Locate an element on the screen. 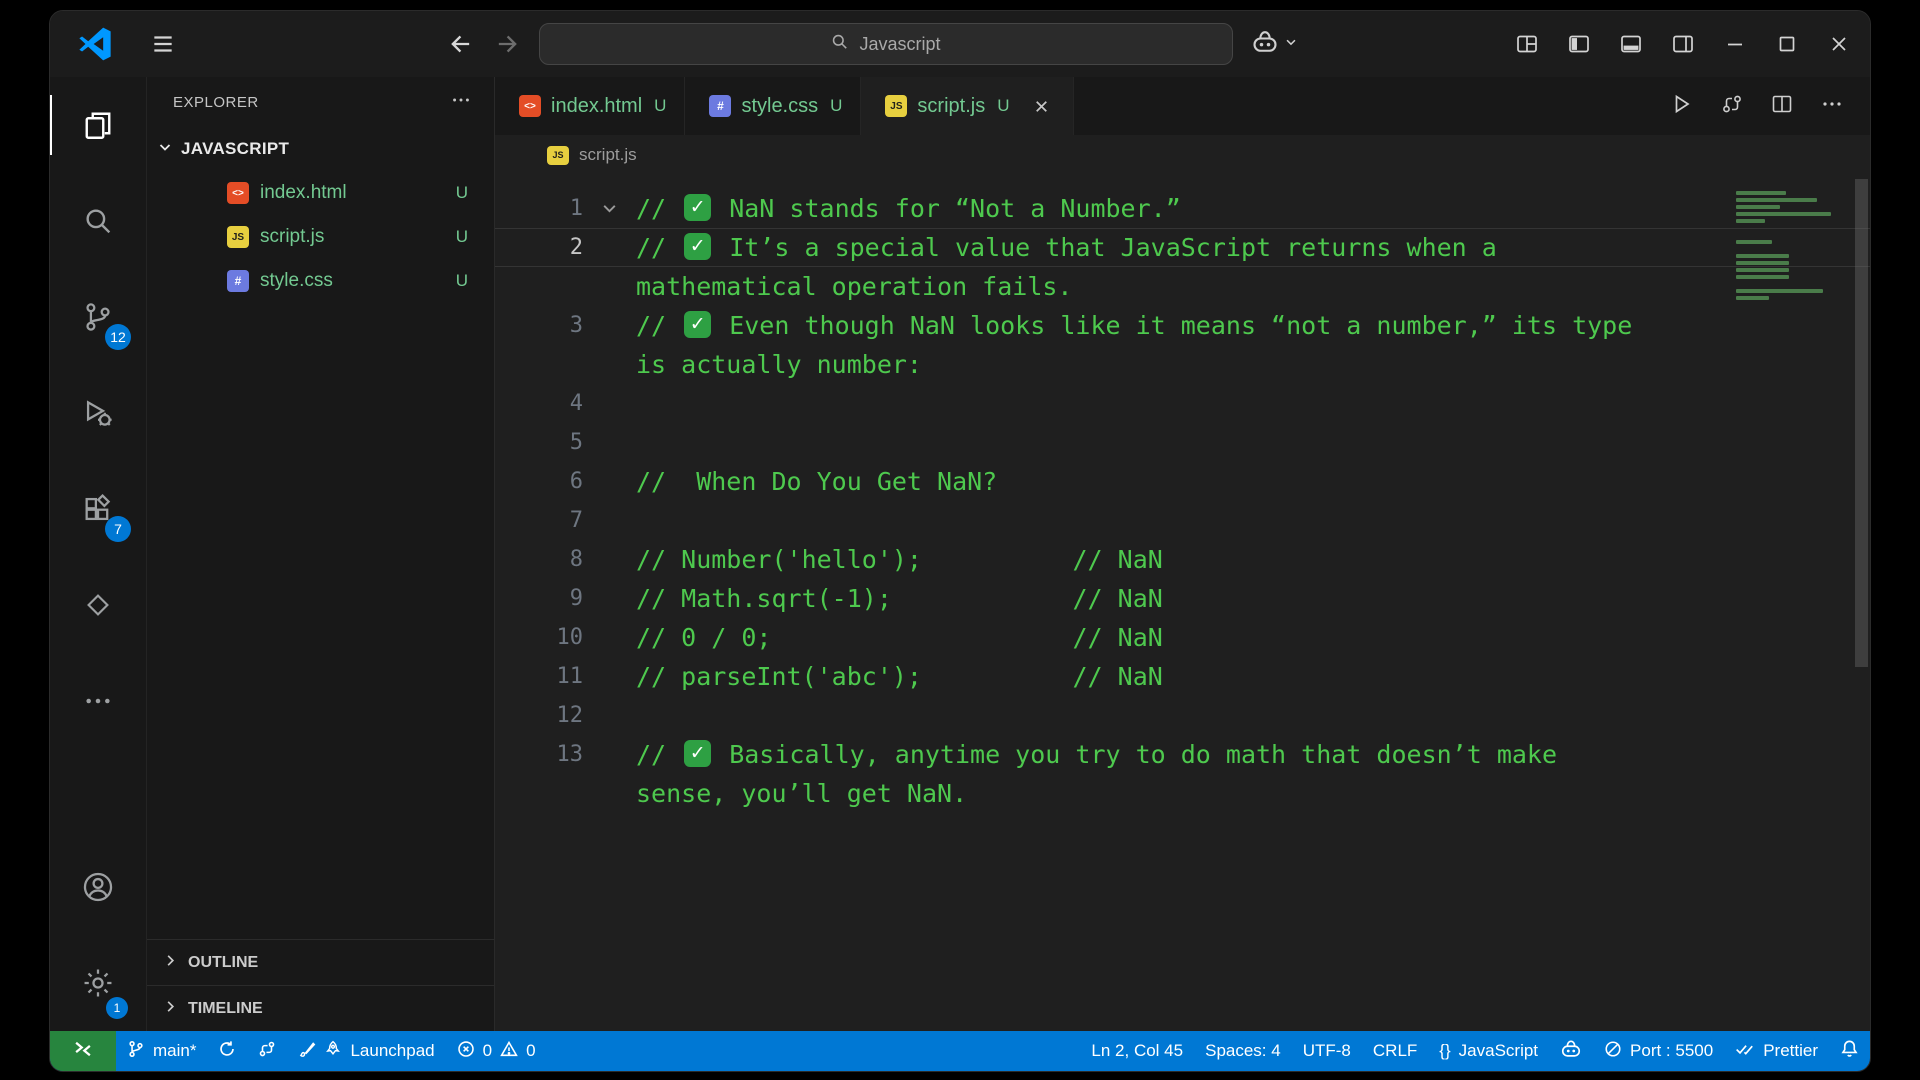 This screenshot has height=1080, width=1920. timeline-section: TIMELINE is located at coordinates (320, 1008).